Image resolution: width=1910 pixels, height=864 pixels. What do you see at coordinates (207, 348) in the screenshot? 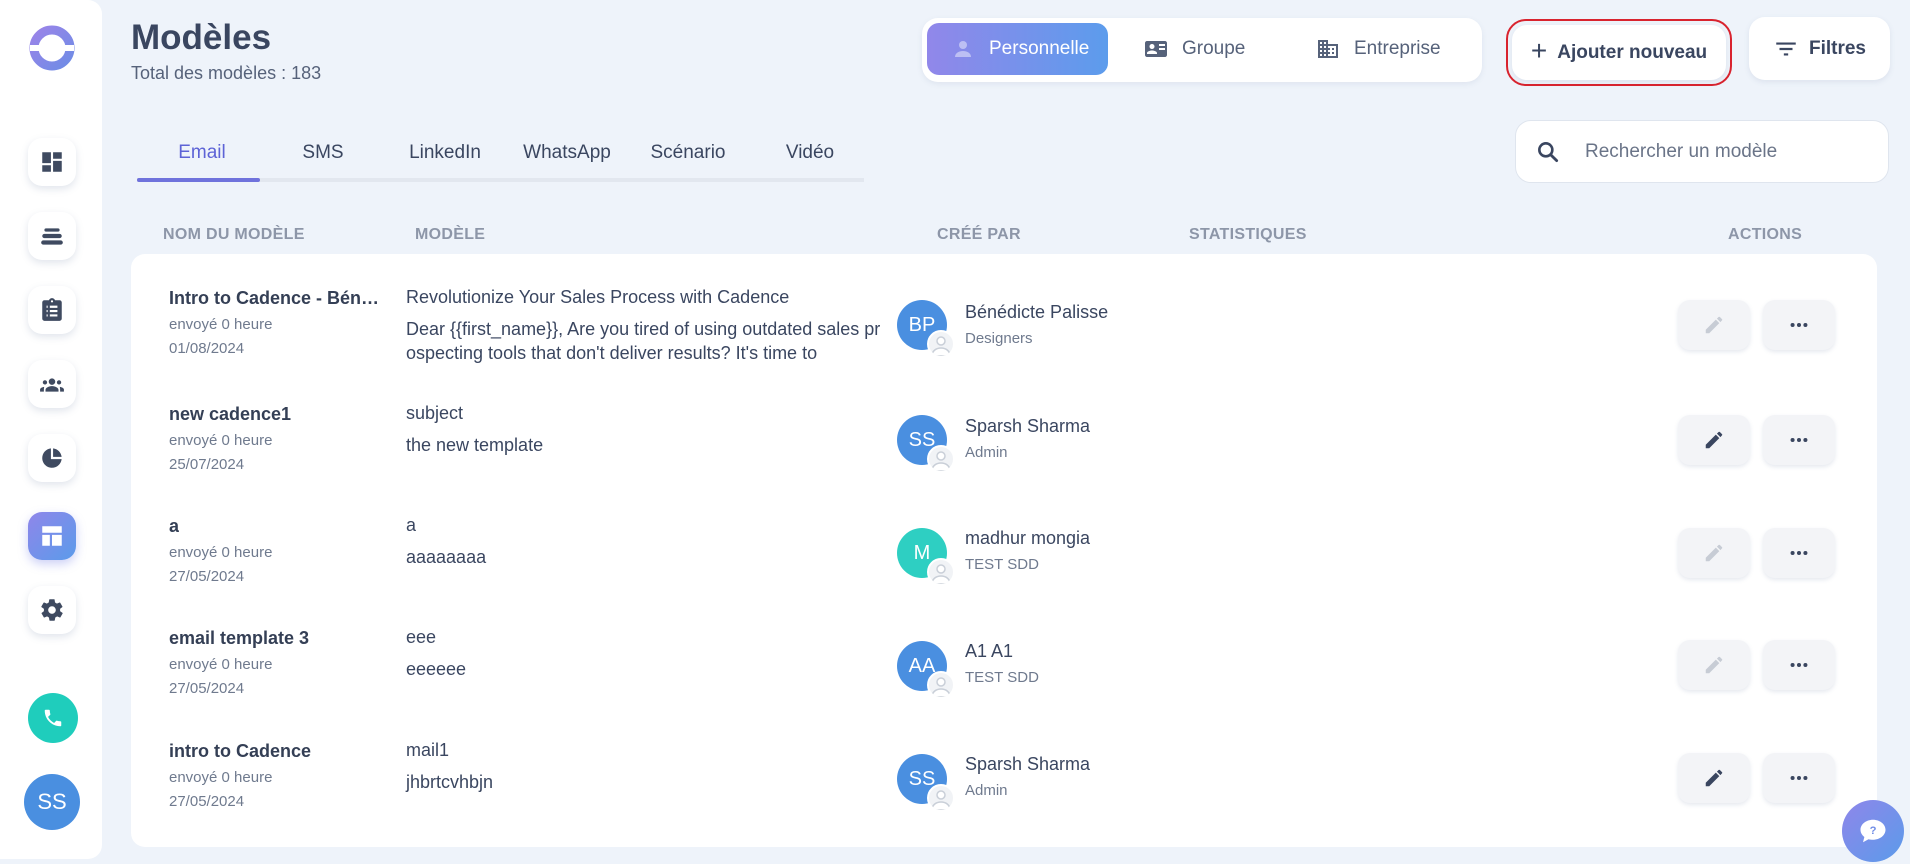
I see `created-date: 01/08/2024` at bounding box center [207, 348].